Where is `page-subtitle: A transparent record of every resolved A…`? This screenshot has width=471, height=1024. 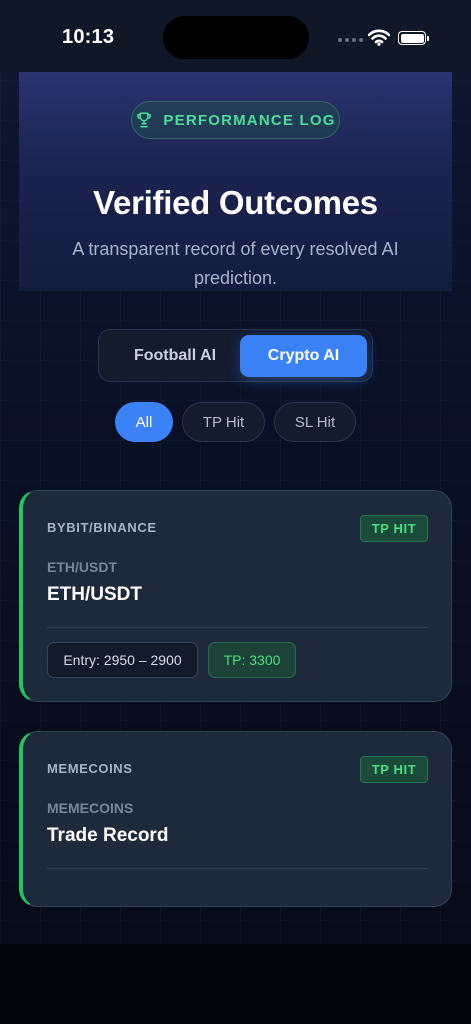 page-subtitle: A transparent record of every resolved A… is located at coordinates (235, 263).